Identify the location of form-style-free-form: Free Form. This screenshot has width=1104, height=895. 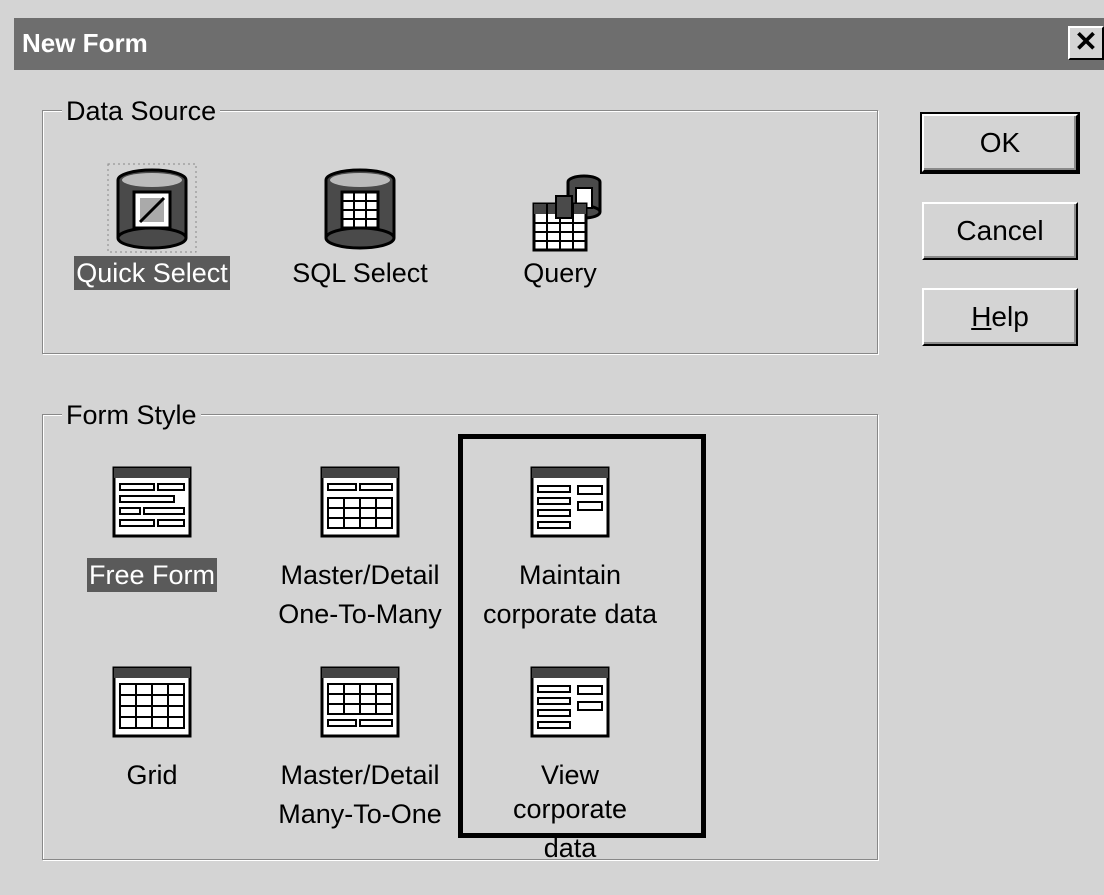
(152, 528).